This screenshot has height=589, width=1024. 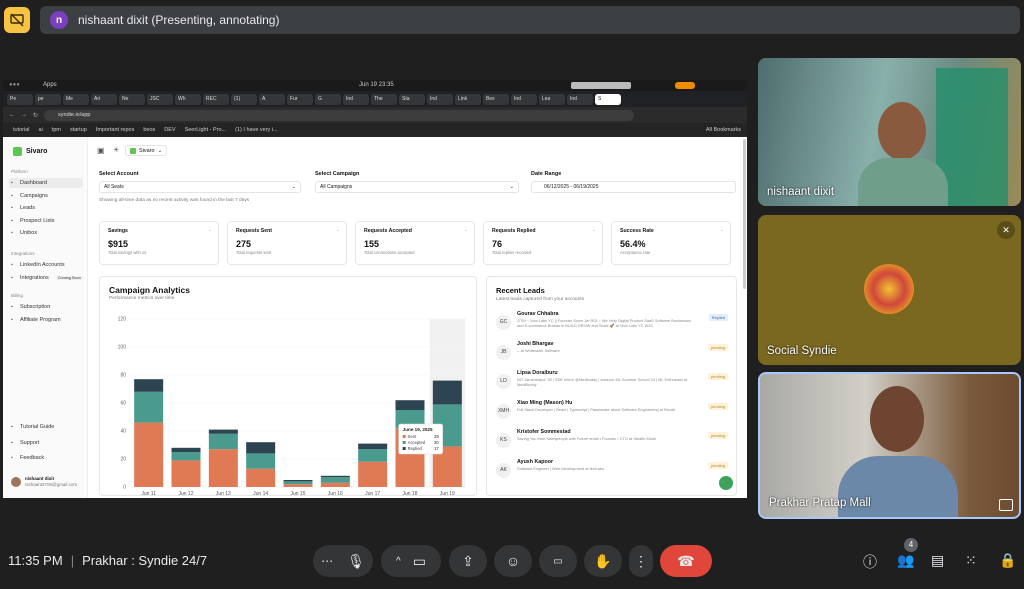 I want to click on sidebar-item-linkedin-accounts: ▪ LinkedIn Accounts, so click(x=46, y=265).